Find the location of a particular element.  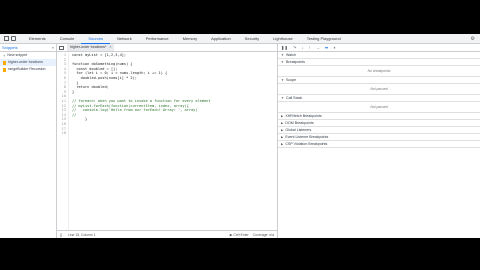

close-icon: × is located at coordinates (110, 47).